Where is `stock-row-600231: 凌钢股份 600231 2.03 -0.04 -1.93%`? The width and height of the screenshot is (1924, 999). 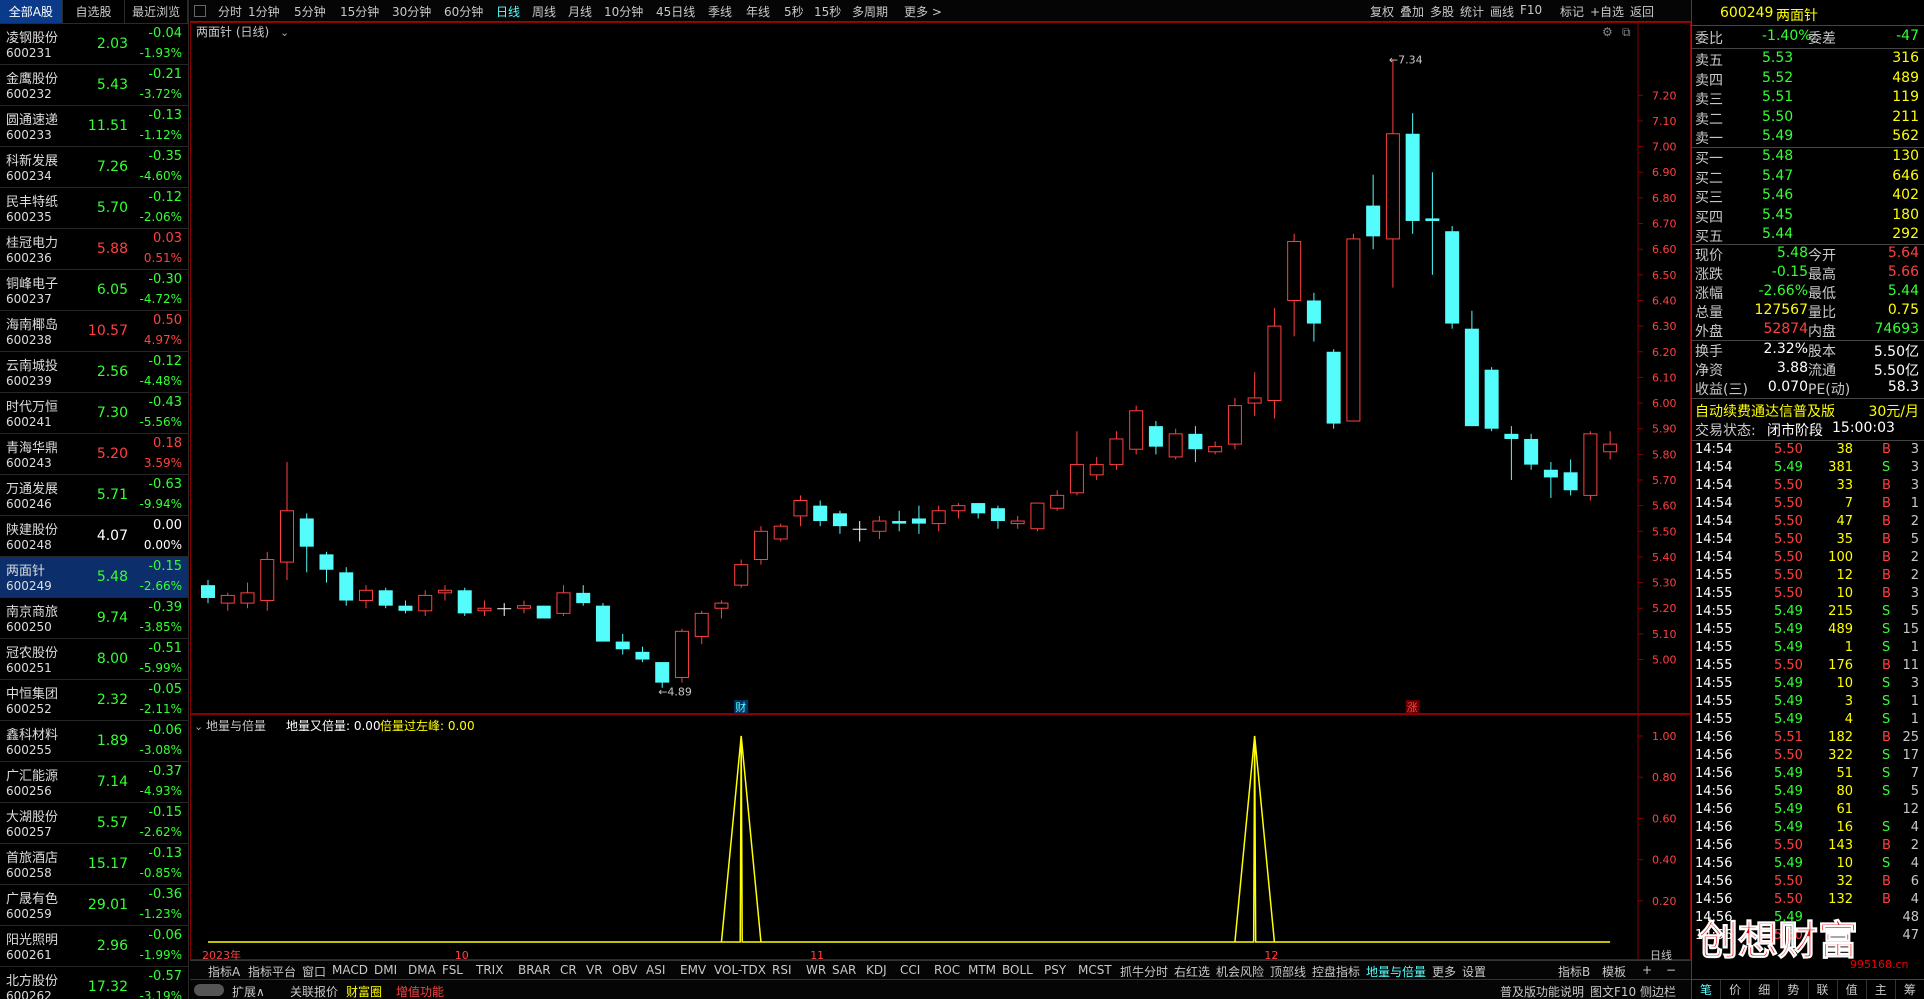 stock-row-600231: 凌钢股份 600231 2.03 -0.04 -1.93% is located at coordinates (94, 44).